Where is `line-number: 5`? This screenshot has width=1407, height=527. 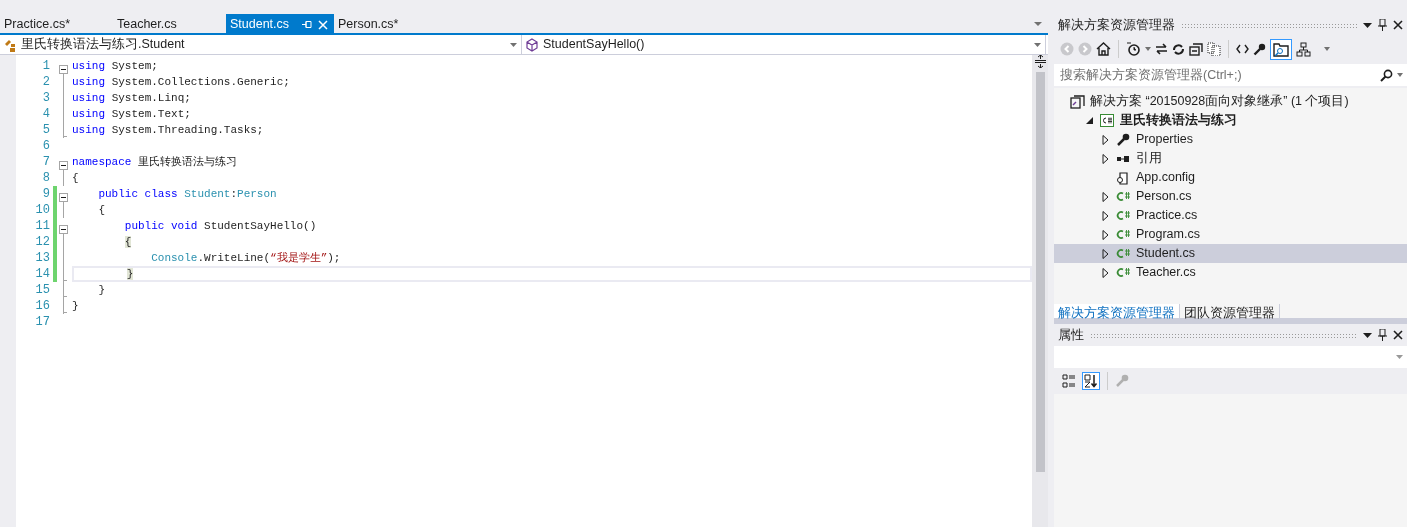
line-number: 5 is located at coordinates (46, 130).